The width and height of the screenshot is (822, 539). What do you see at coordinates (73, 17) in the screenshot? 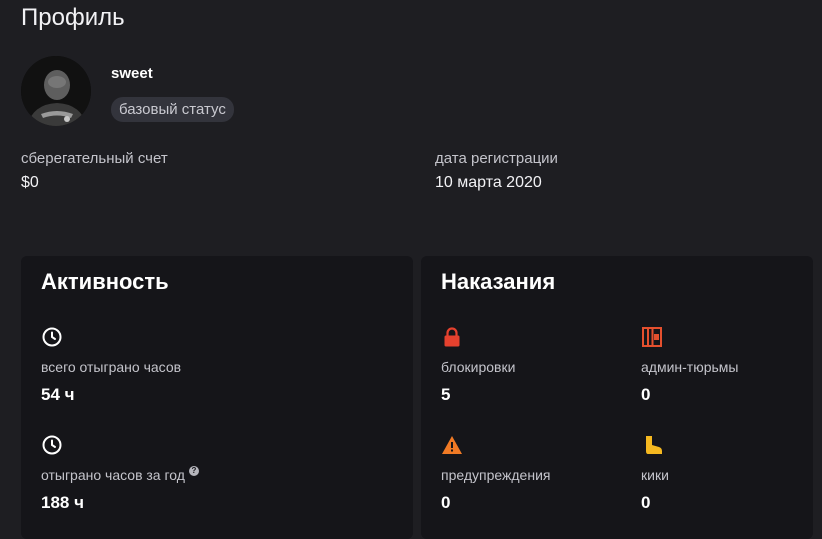
I see `page-title: Профиль` at bounding box center [73, 17].